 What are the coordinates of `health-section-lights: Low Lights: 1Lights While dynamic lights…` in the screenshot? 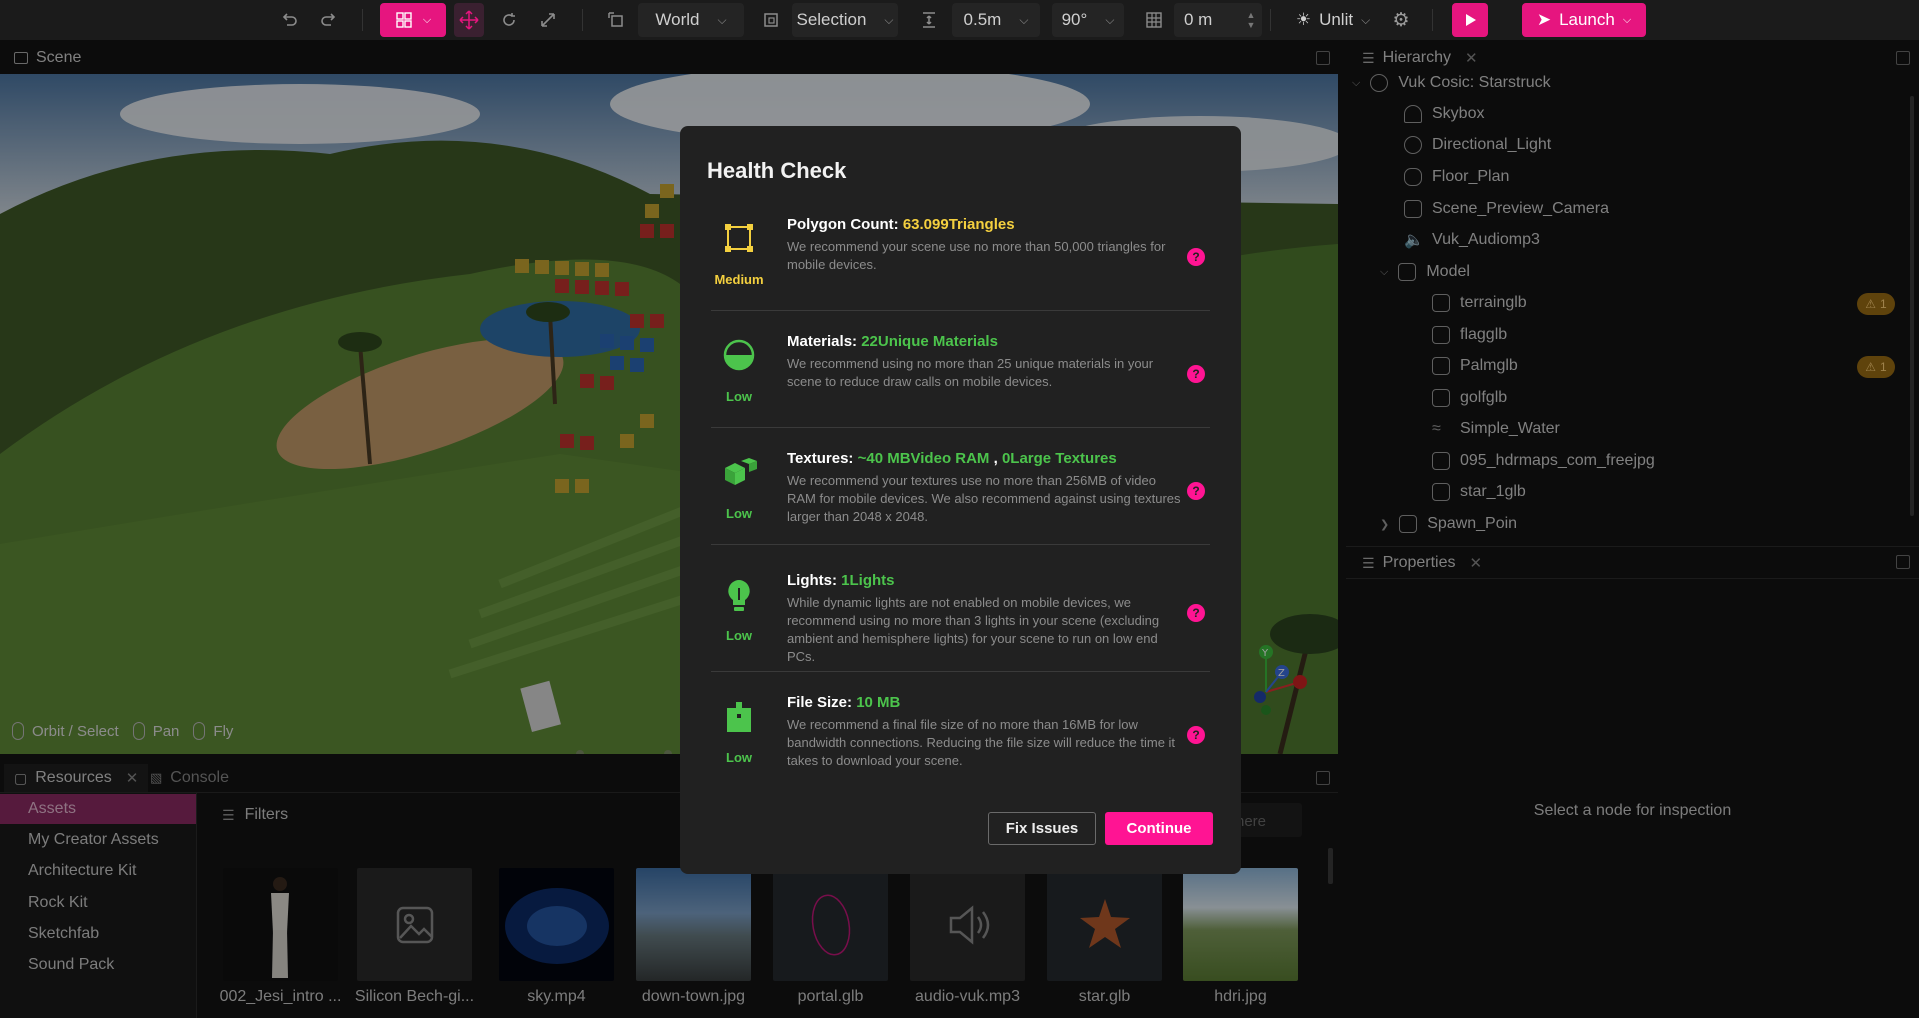 It's located at (960, 624).